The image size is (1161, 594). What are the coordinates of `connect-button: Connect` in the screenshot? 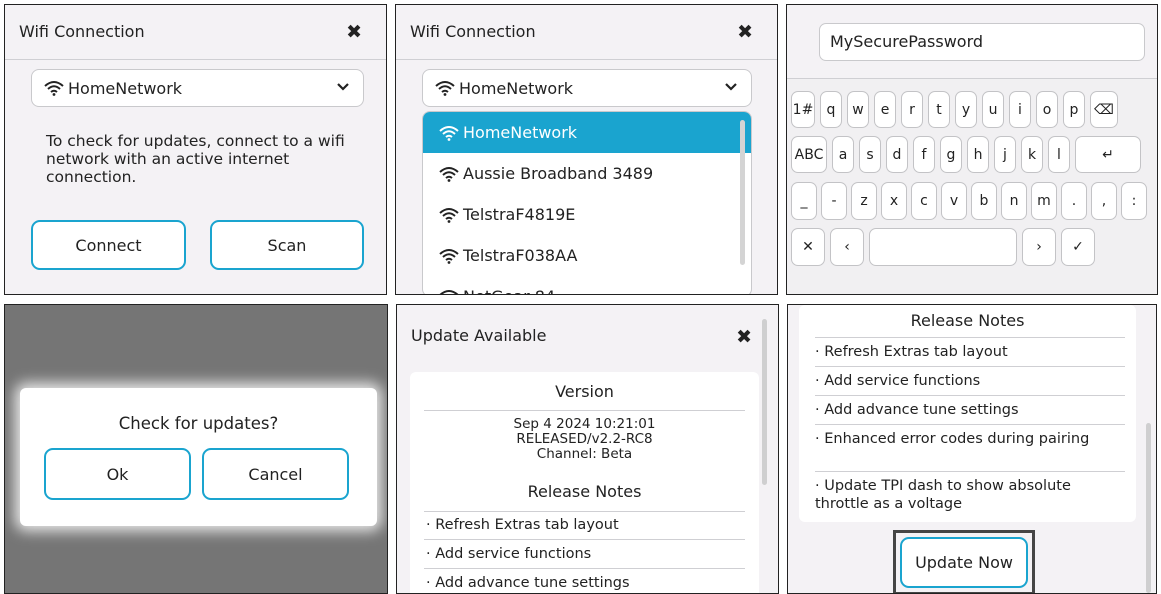 It's located at (108, 245).